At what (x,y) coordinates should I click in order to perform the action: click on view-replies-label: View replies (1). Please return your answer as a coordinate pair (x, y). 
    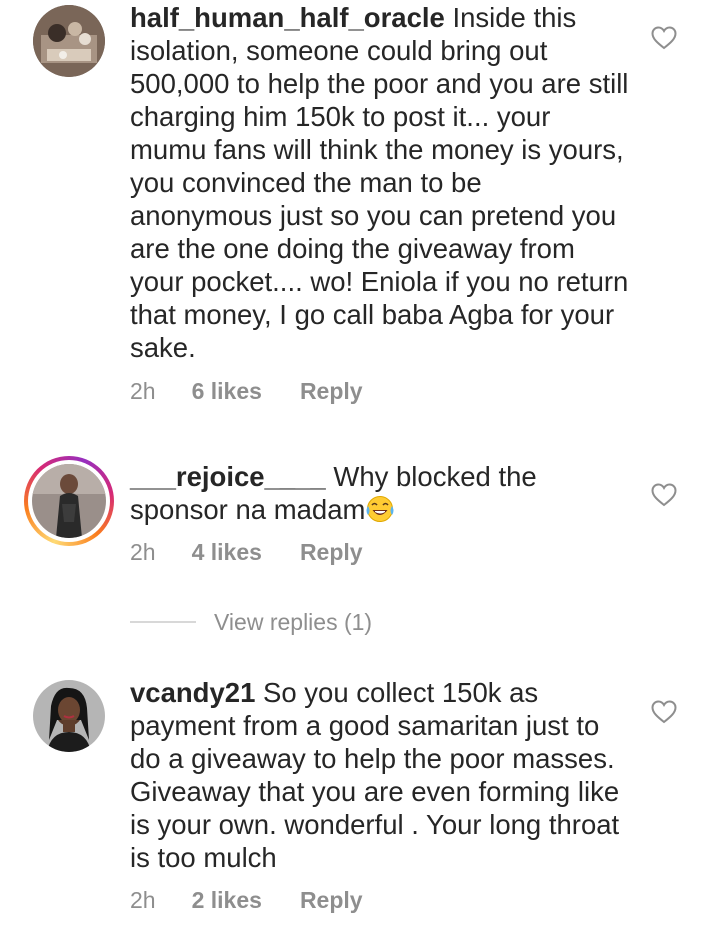
    Looking at the image, I should click on (293, 621).